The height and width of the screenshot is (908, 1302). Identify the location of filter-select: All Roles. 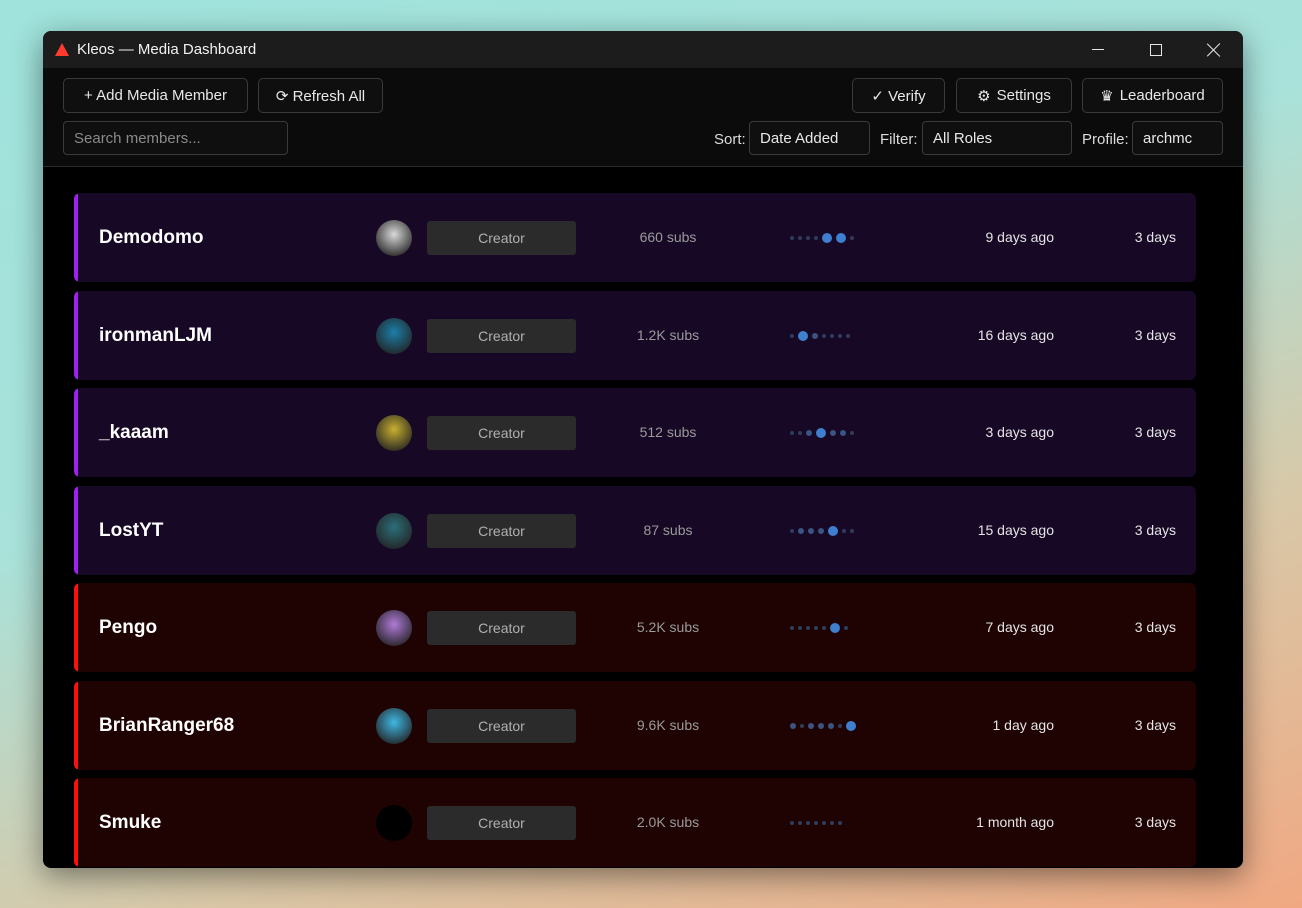
(997, 138).